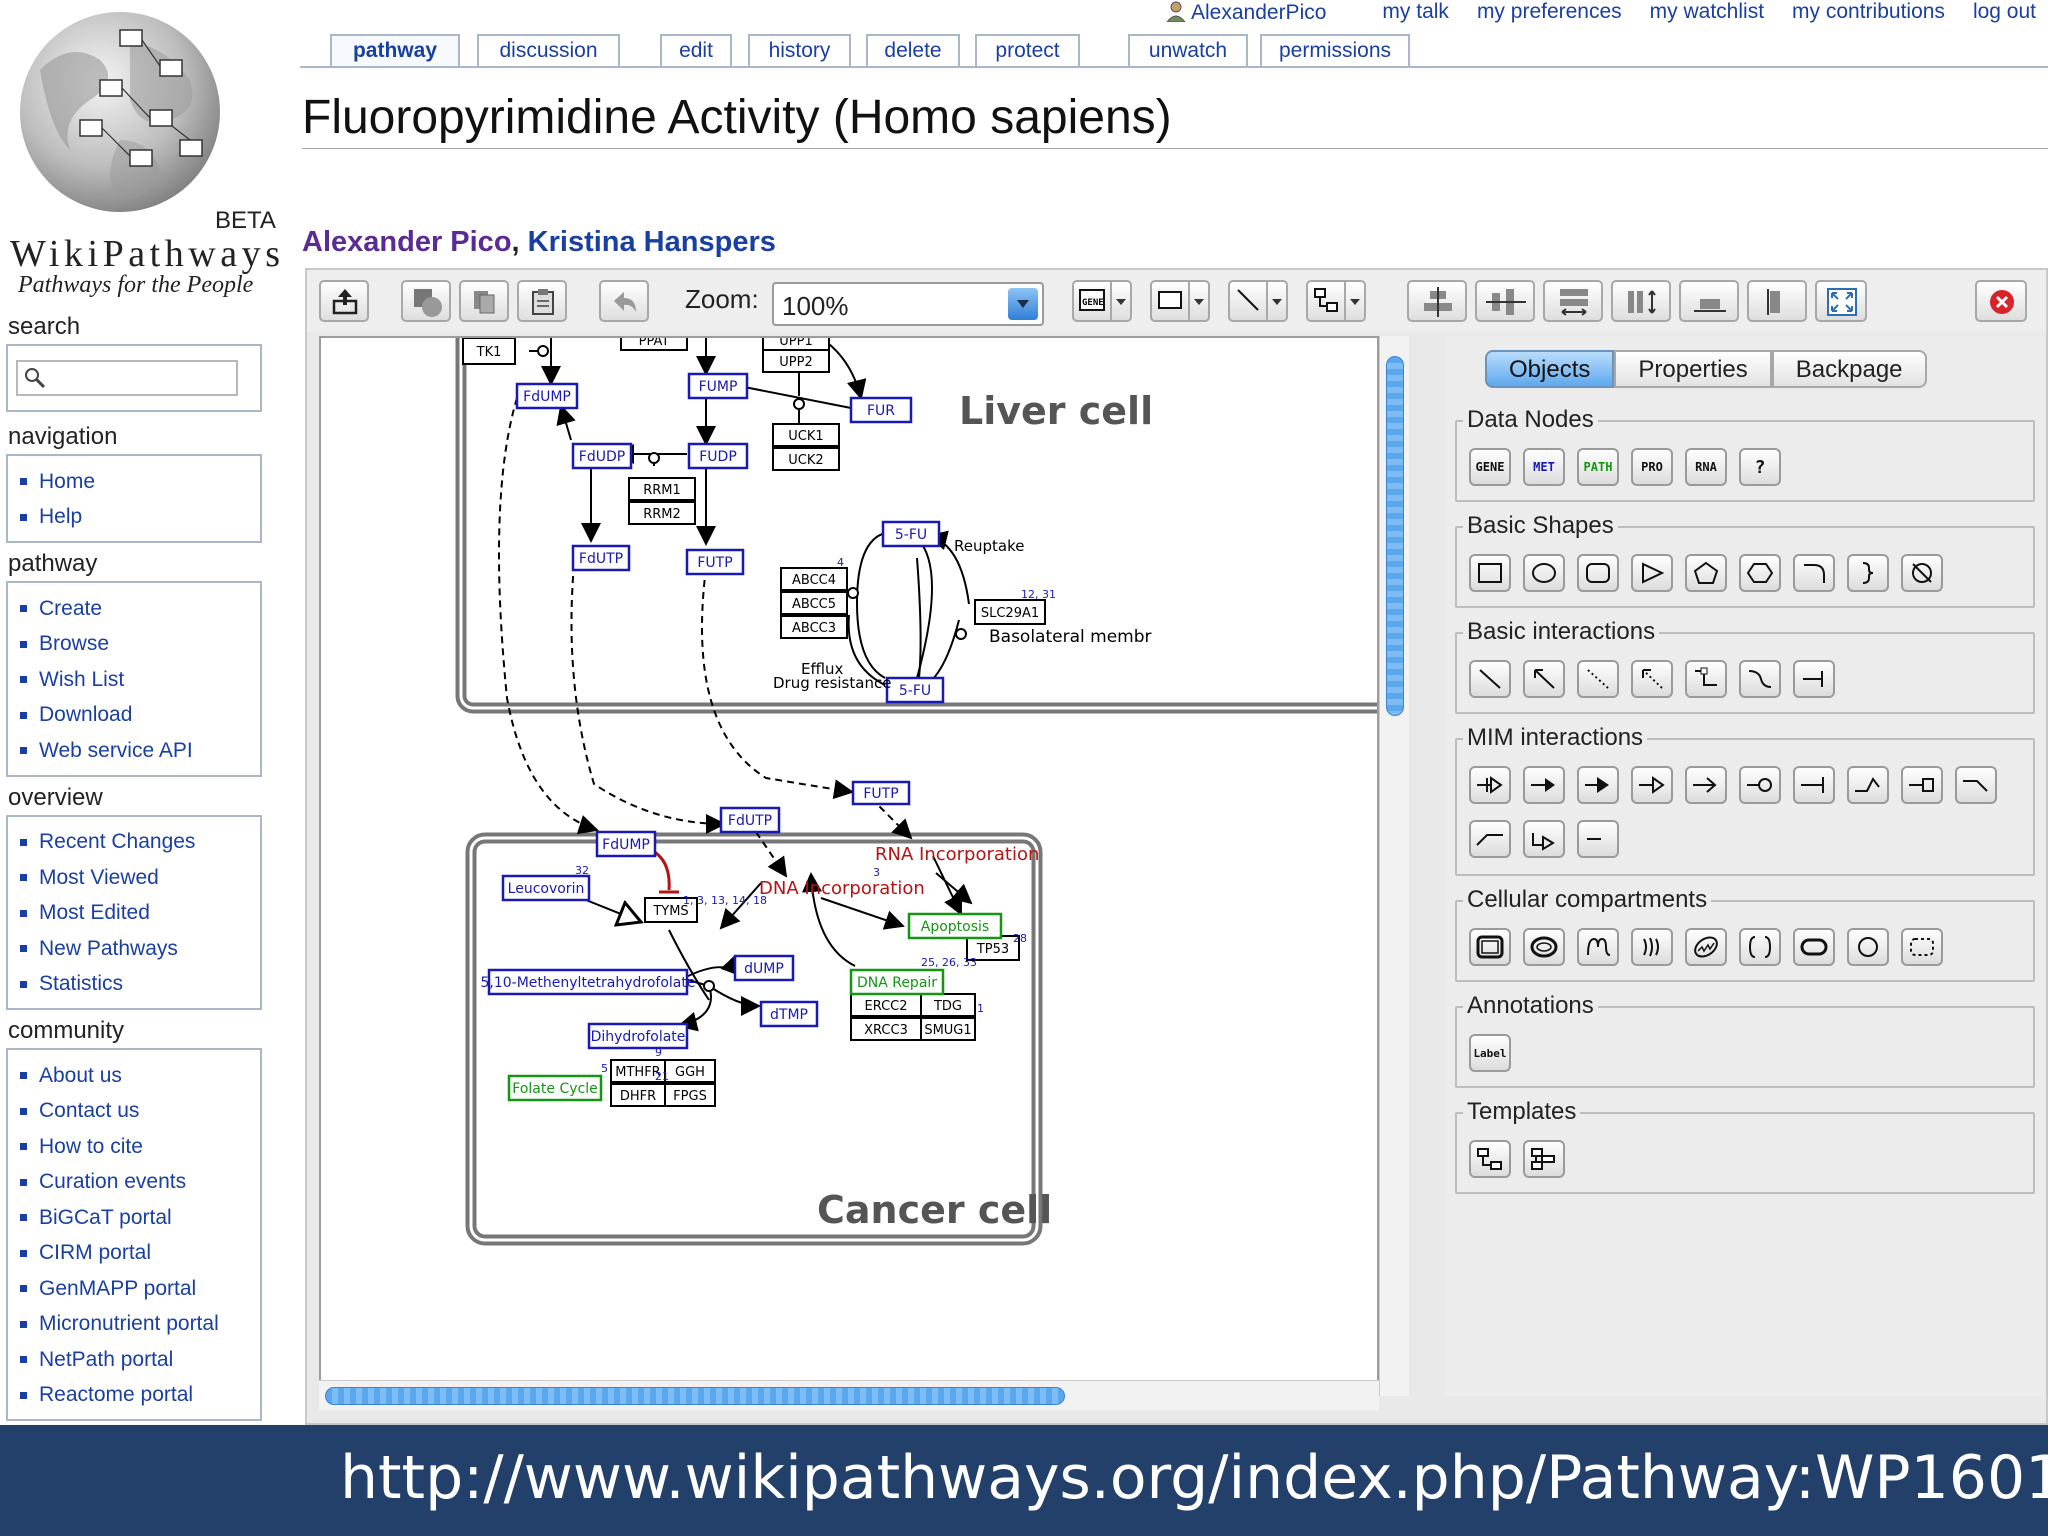 Image resolution: width=2048 pixels, height=1536 pixels. Describe the element at coordinates (395, 50) in the screenshot. I see `tab-pathway: pathway` at that location.